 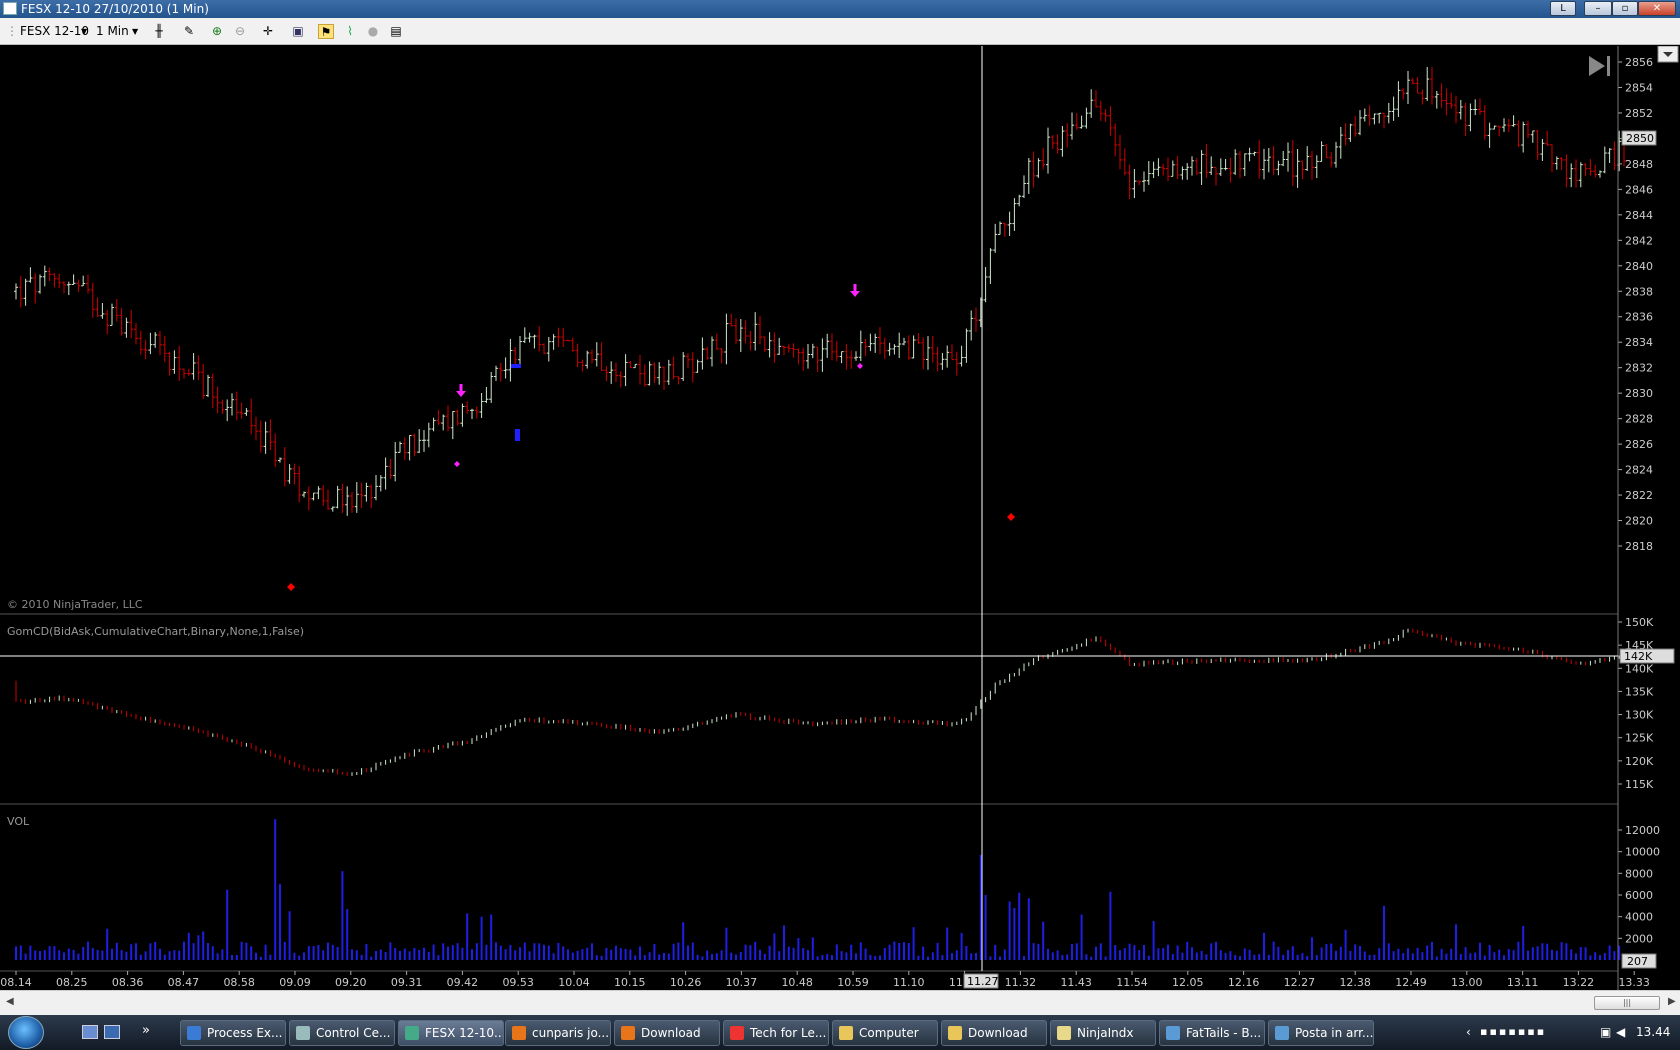 What do you see at coordinates (298, 31) in the screenshot?
I see `properties-icon: ▣` at bounding box center [298, 31].